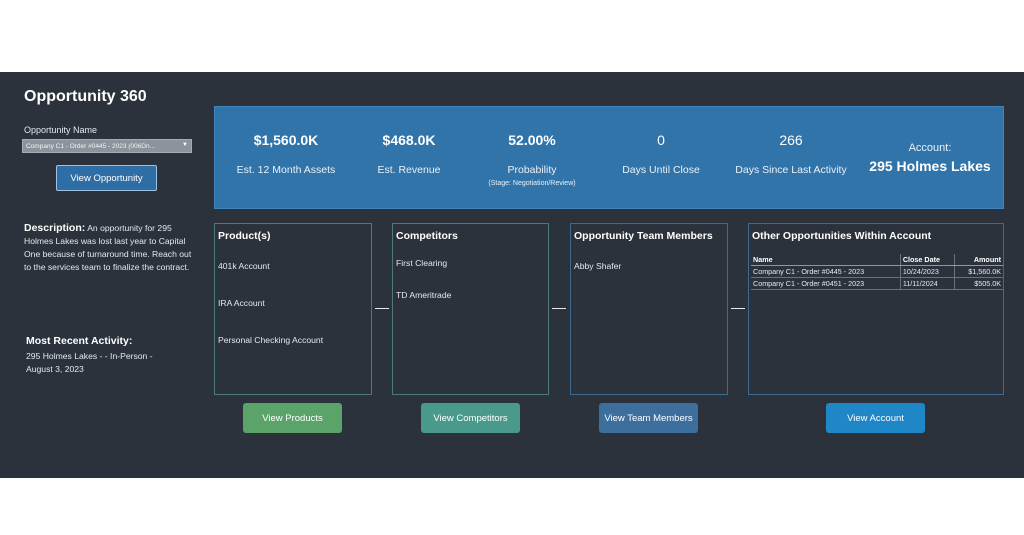 The image size is (1024, 535). What do you see at coordinates (532, 170) in the screenshot?
I see `kpi-label: Probability` at bounding box center [532, 170].